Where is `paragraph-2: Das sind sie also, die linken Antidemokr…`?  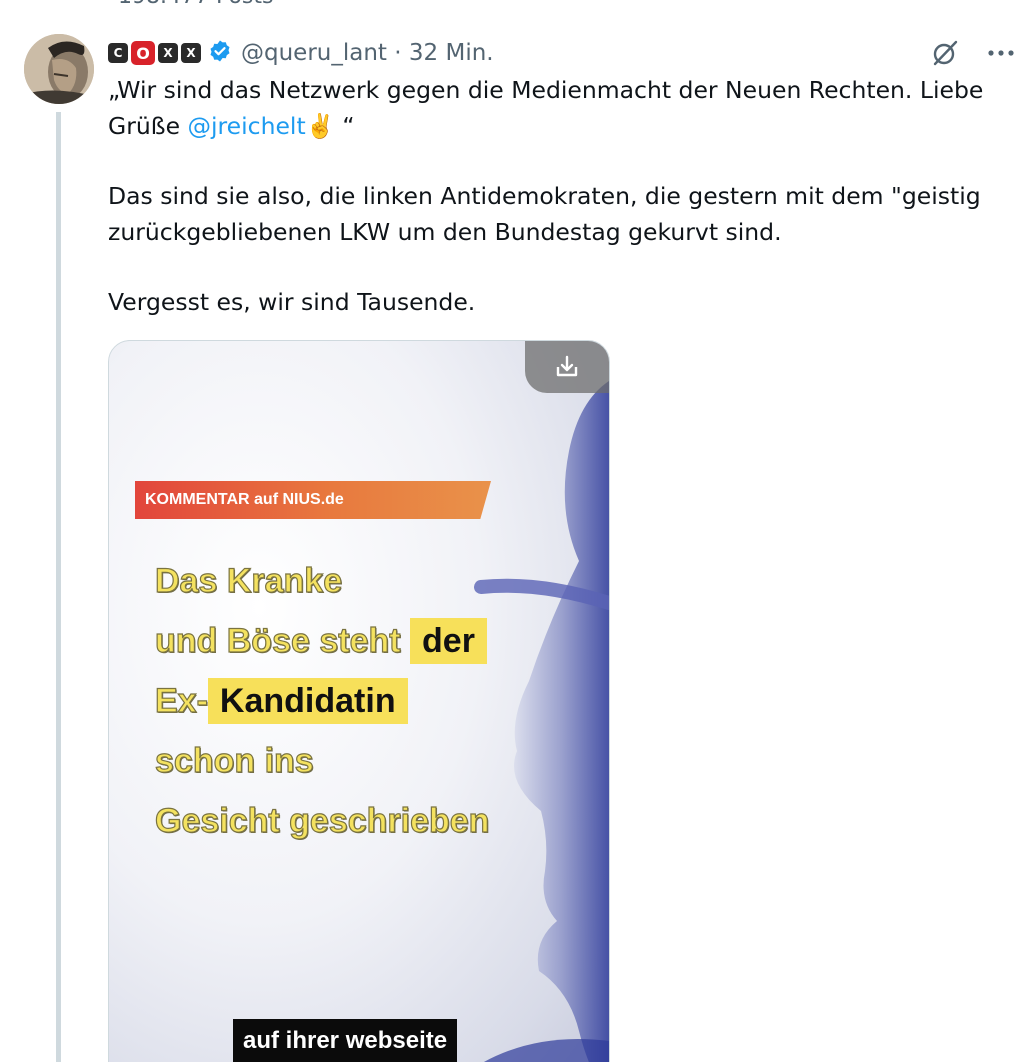
paragraph-2: Das sind sie also, die linken Antidemokr… is located at coordinates (544, 214).